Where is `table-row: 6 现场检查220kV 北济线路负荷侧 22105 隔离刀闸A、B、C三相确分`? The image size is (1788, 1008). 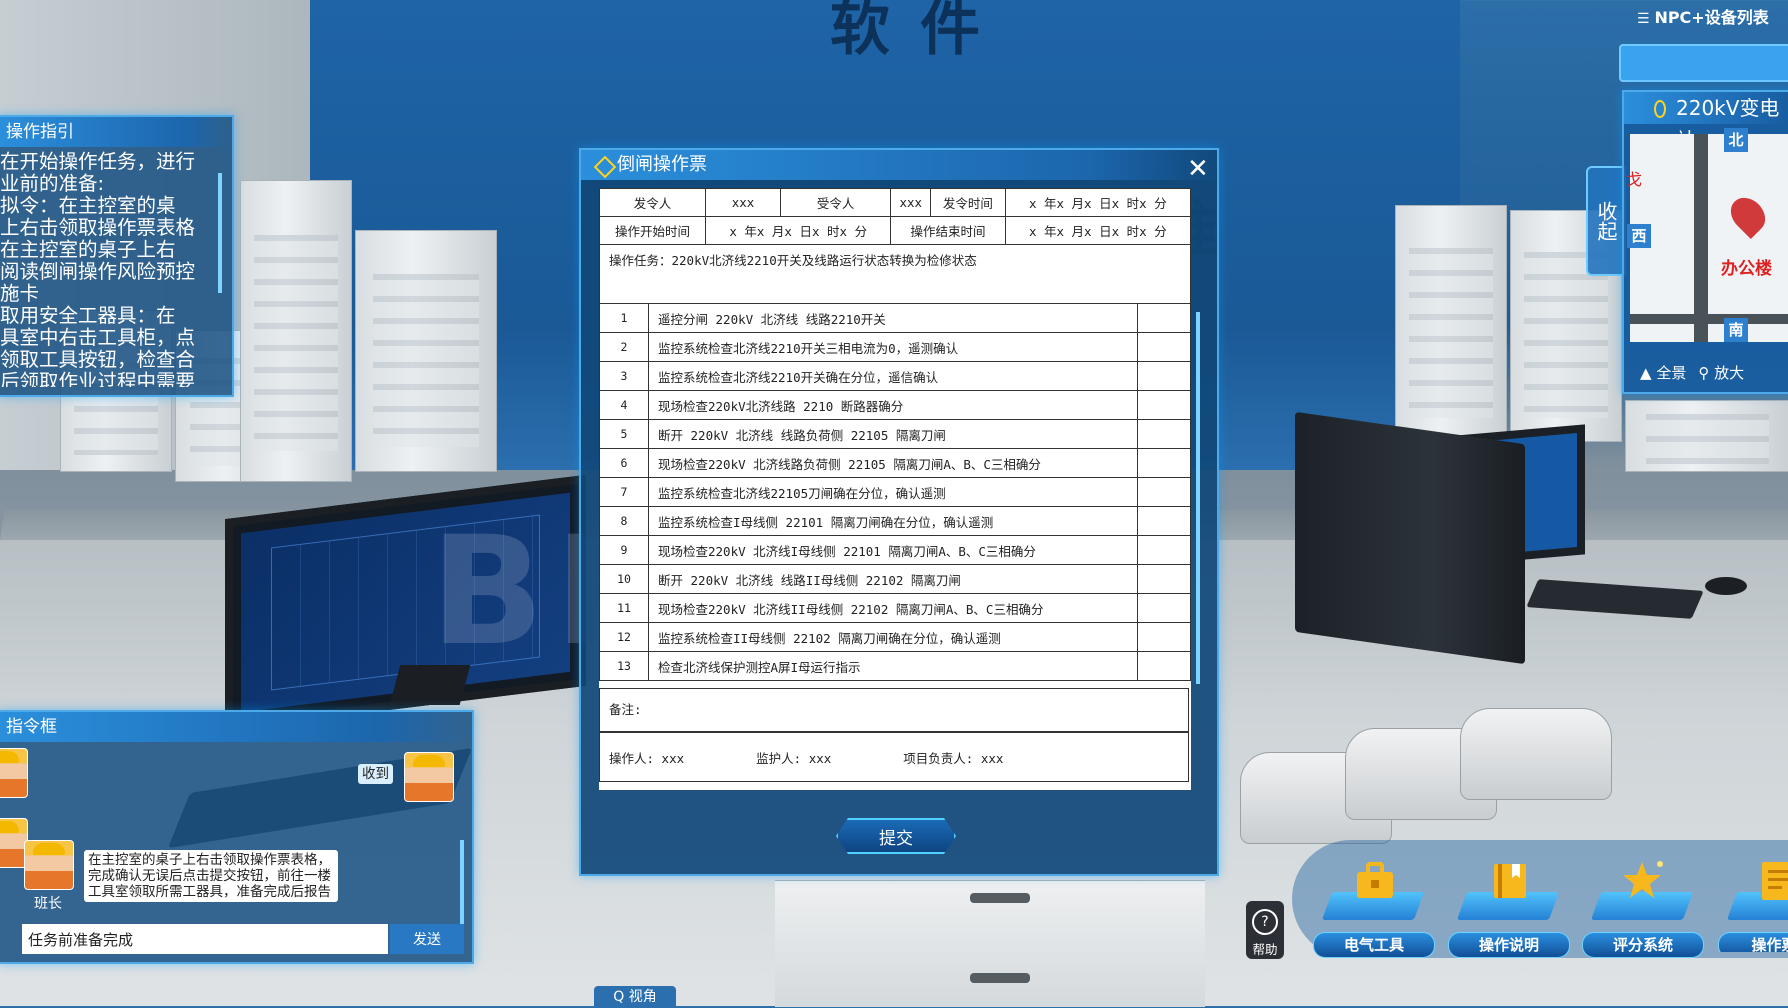 table-row: 6 现场检查220kV 北济线路负荷侧 22105 隔离刀闸A、B、C三相确分 is located at coordinates (895, 463).